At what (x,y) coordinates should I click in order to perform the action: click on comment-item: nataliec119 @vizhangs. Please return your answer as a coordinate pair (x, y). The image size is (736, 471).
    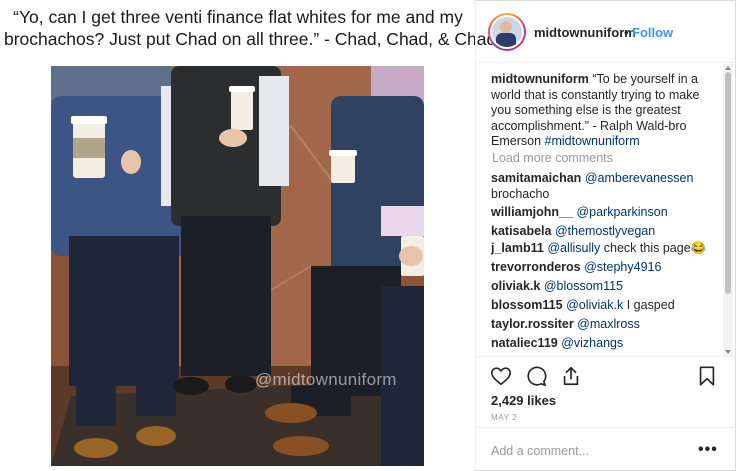
    Looking at the image, I should click on (557, 344).